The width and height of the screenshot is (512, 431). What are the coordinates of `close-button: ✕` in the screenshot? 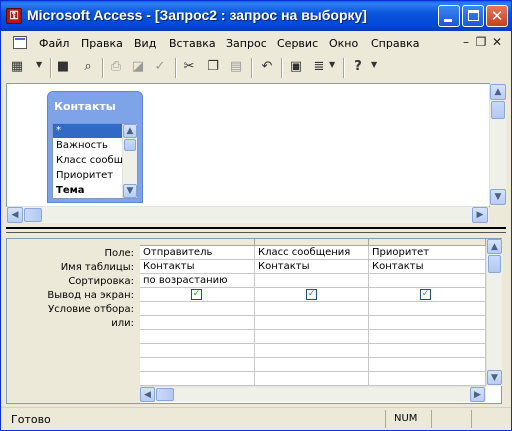 It's located at (497, 16).